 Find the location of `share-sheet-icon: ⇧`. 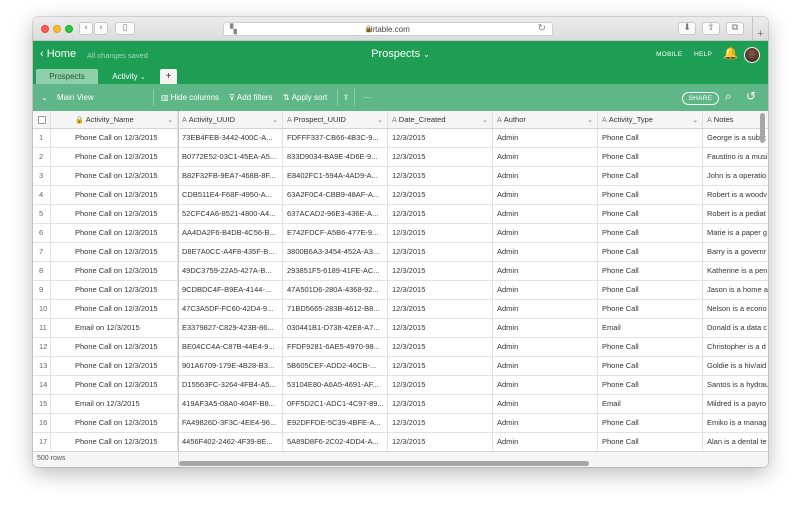

share-sheet-icon: ⇧ is located at coordinates (711, 28).